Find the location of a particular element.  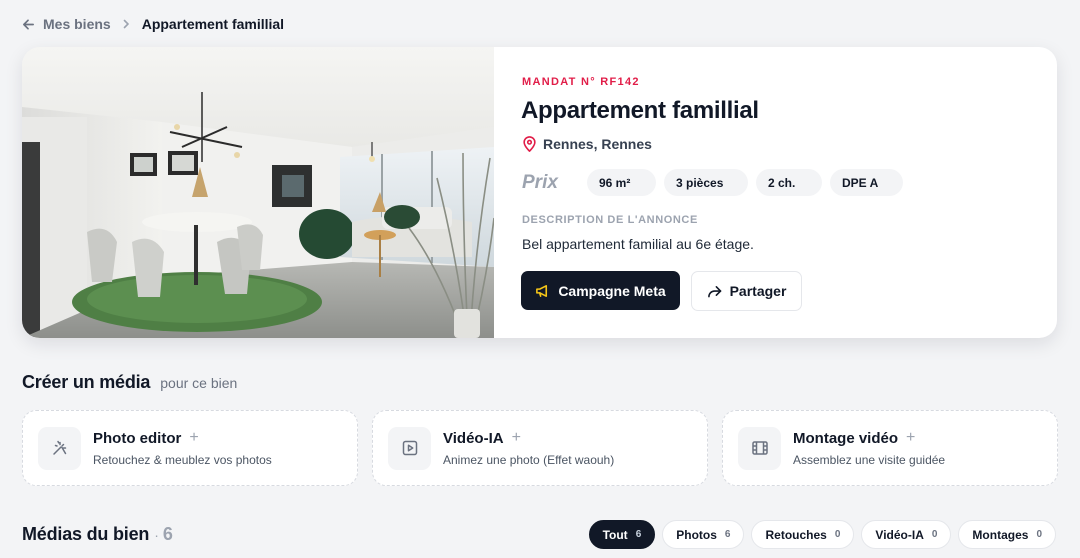

filter-label: Vidéo-IA is located at coordinates (899, 534).